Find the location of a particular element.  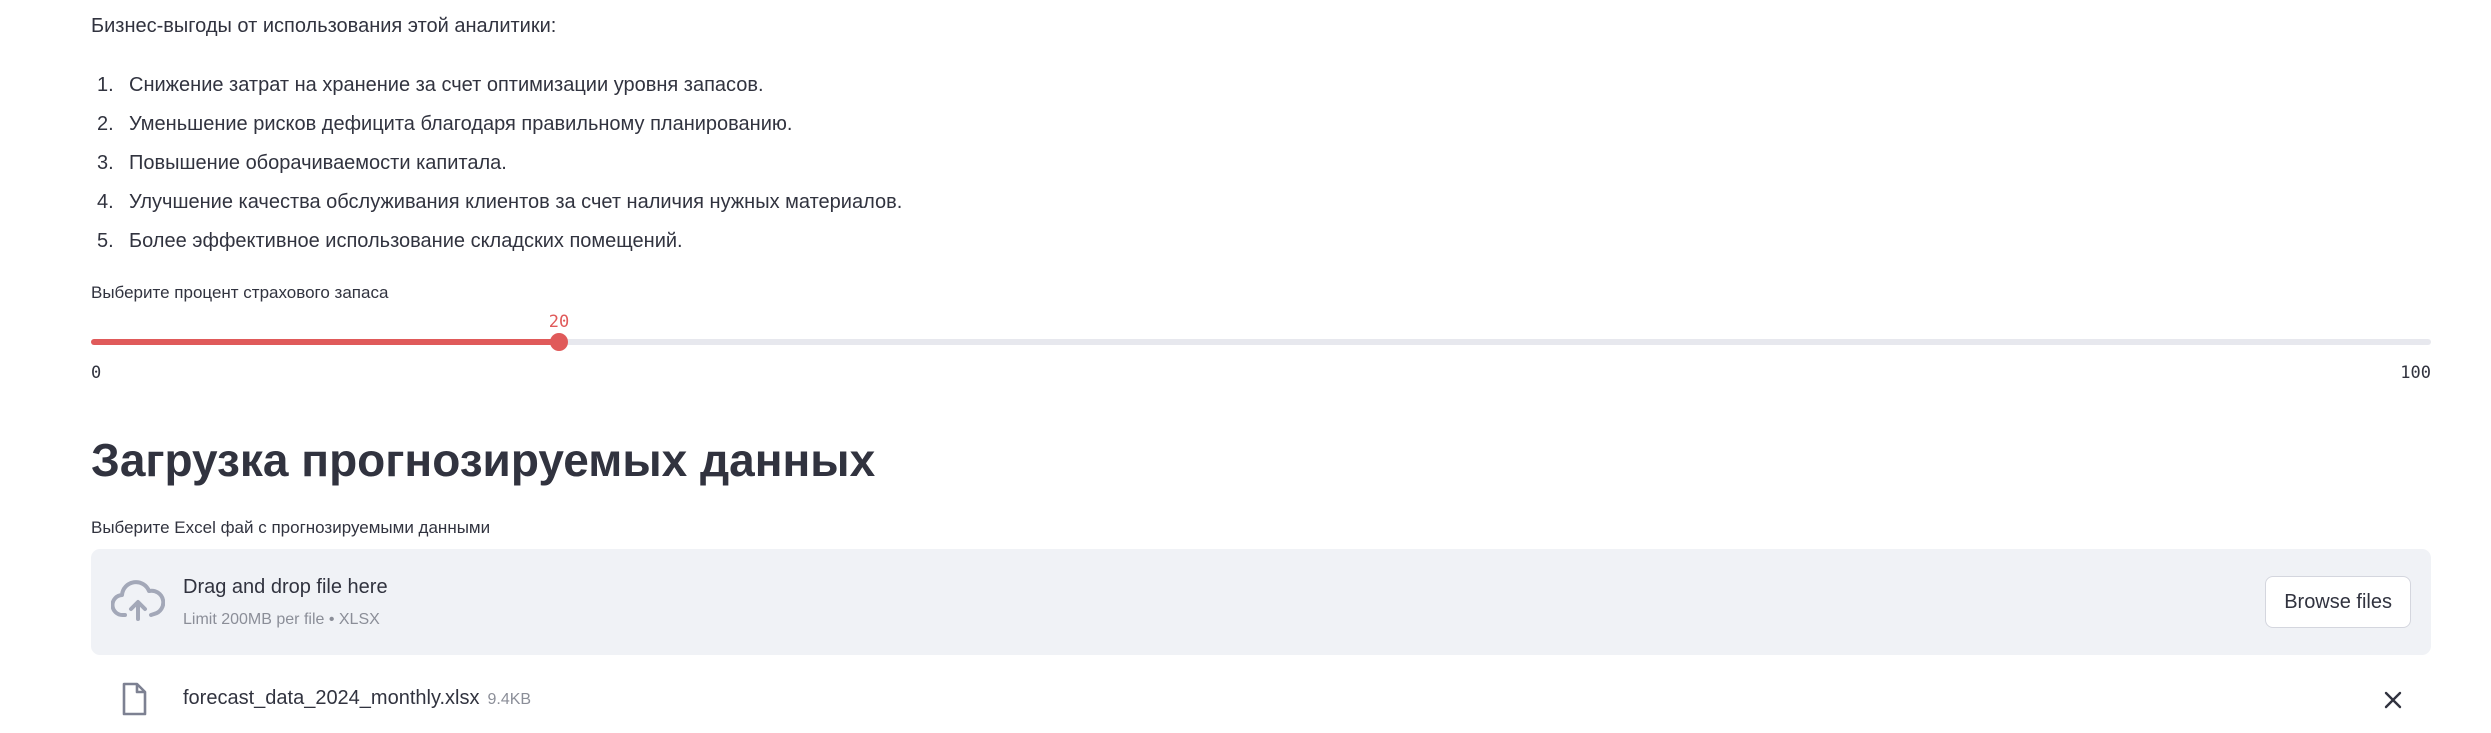

safety-stock-slider: 20 0 100 is located at coordinates (1261, 350).